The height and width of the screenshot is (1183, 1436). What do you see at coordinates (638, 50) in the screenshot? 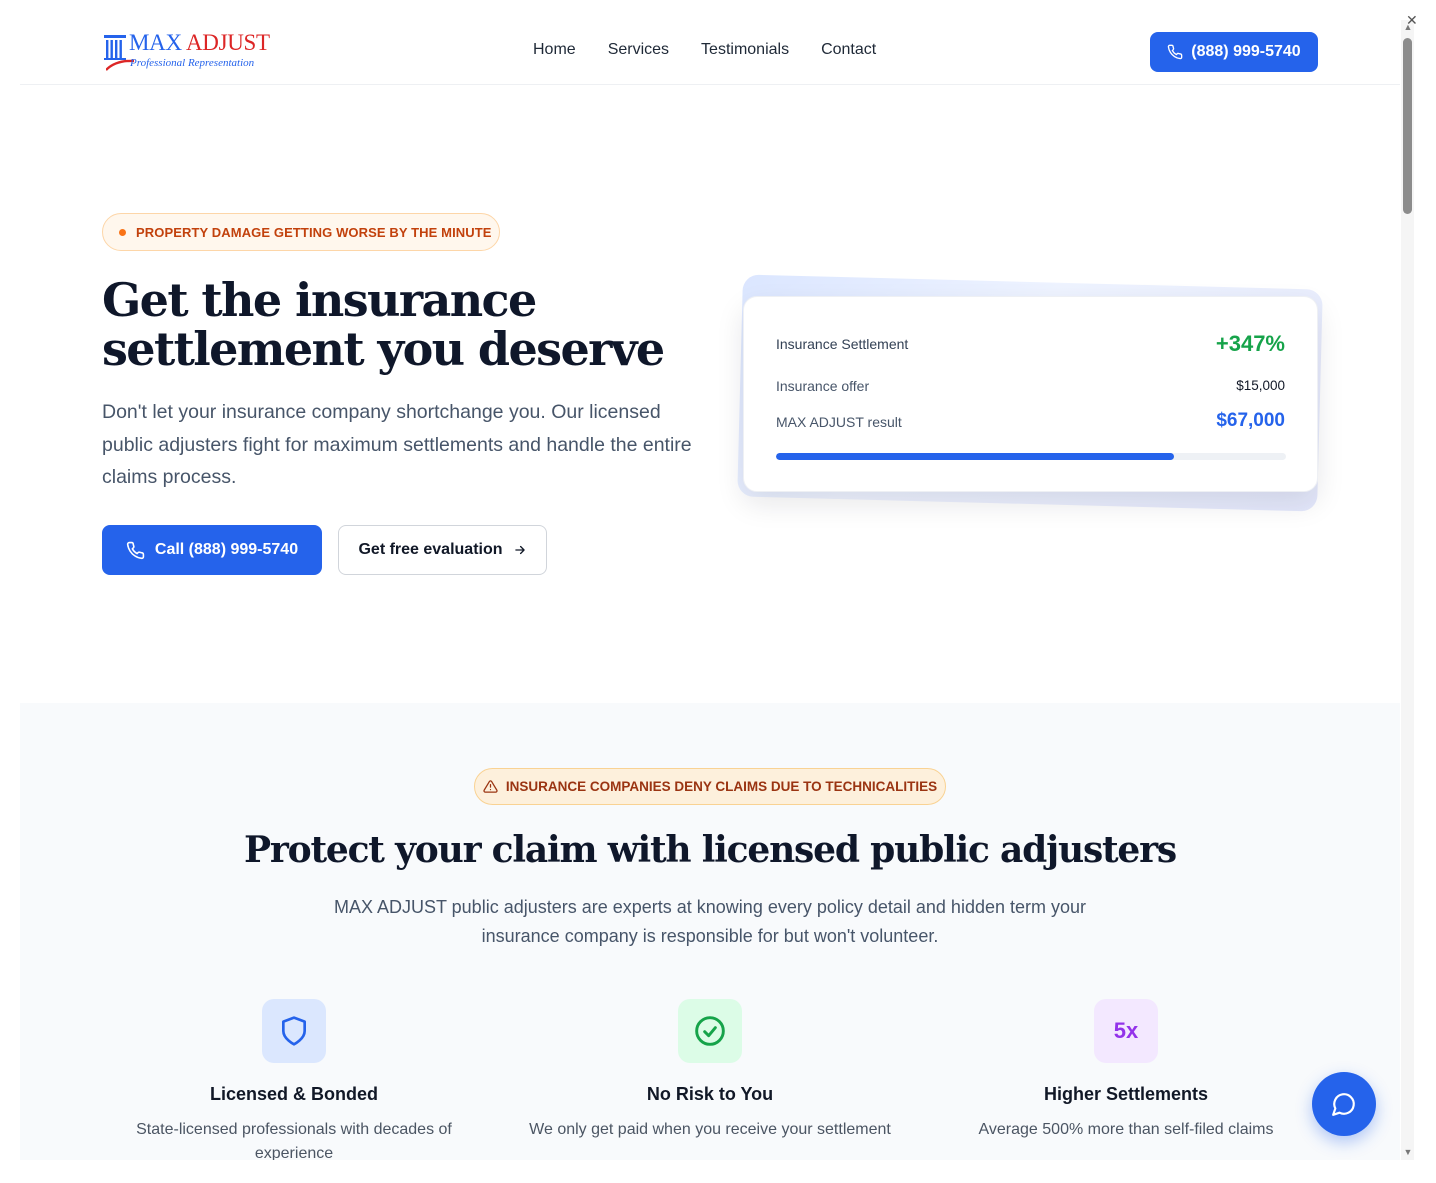
I see `nav-services: Services` at bounding box center [638, 50].